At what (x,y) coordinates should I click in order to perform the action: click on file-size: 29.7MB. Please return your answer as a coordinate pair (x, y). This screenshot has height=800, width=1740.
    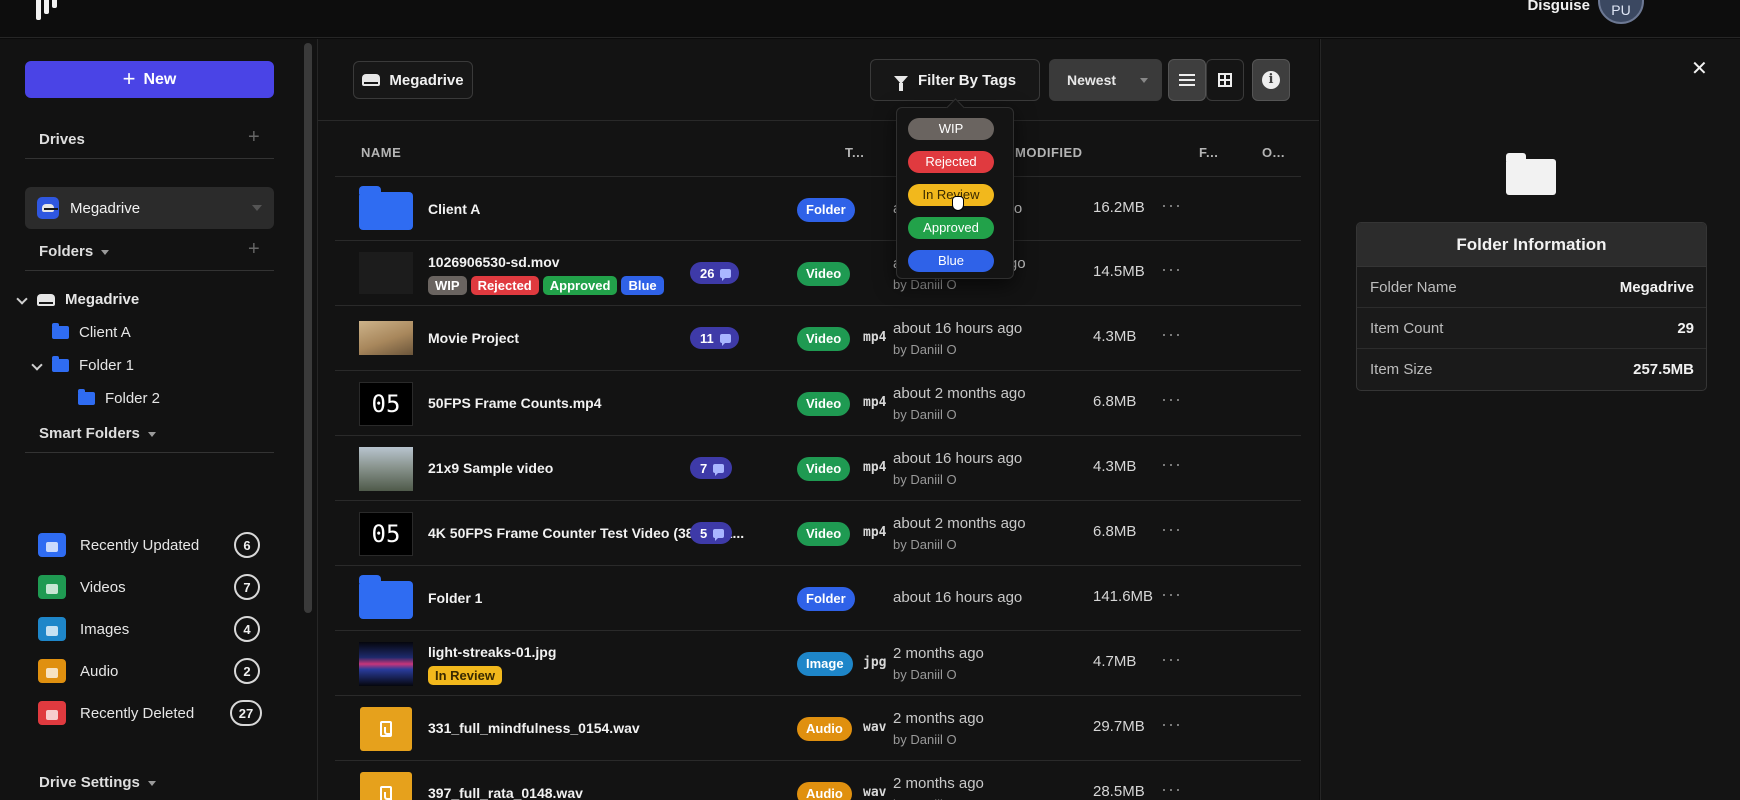
    Looking at the image, I should click on (1119, 726).